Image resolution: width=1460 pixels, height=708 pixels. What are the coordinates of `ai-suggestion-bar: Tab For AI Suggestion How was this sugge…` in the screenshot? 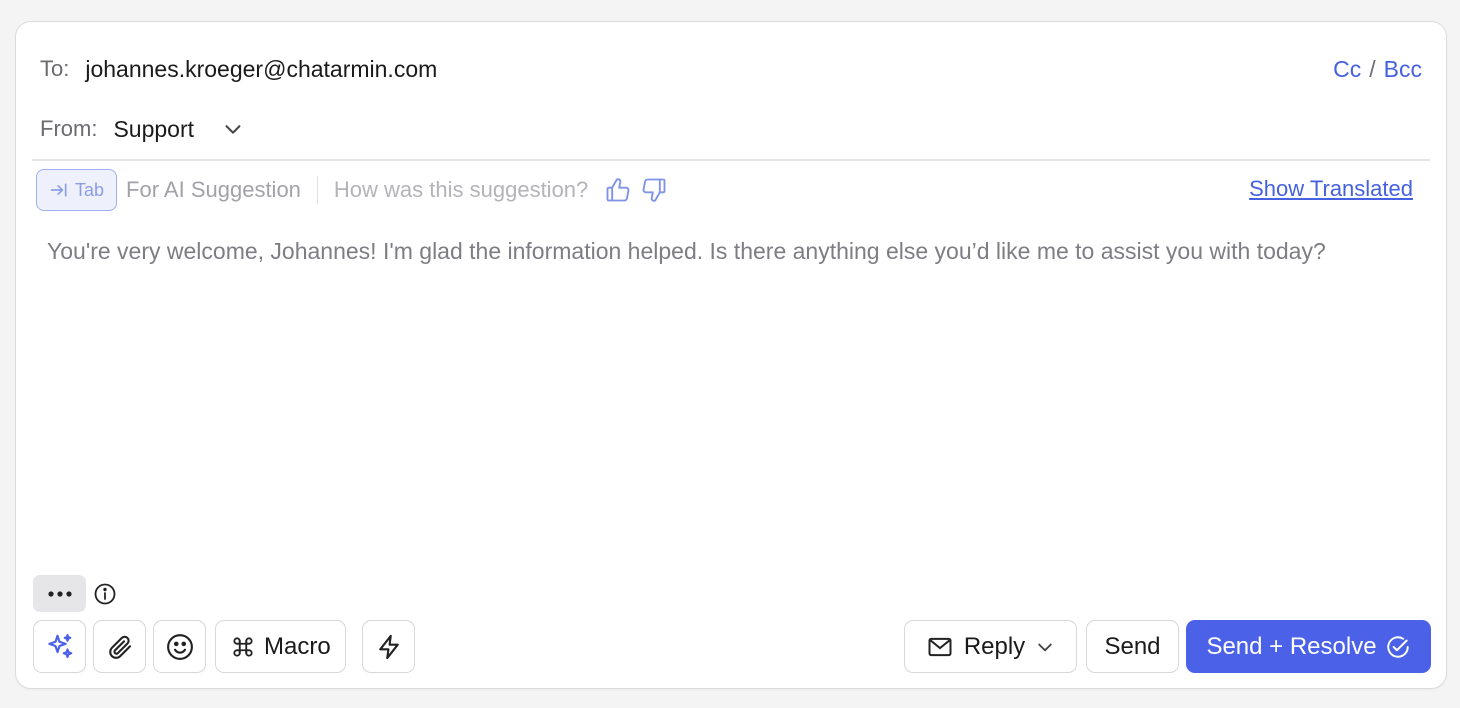 It's located at (352, 190).